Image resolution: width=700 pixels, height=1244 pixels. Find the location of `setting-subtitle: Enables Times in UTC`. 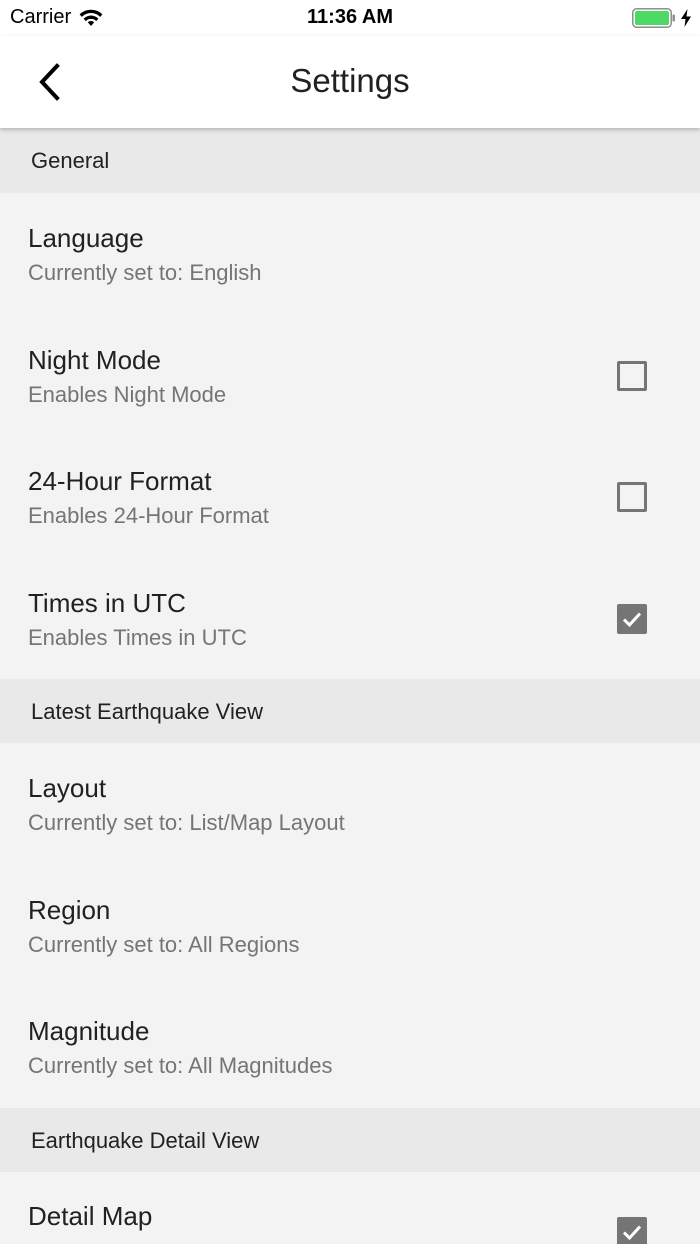

setting-subtitle: Enables Times in UTC is located at coordinates (137, 637).